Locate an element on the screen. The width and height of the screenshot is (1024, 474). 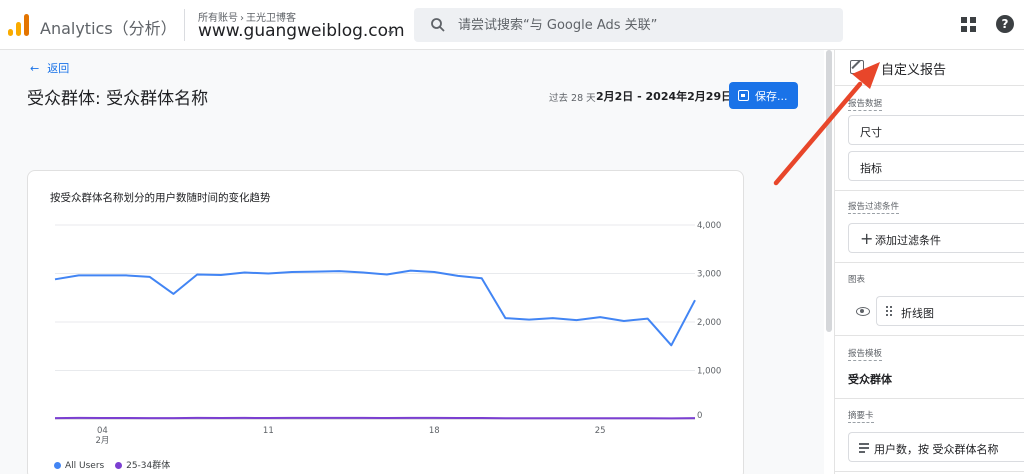
section-summary-cards: 摘要卡 is located at coordinates (861, 417).